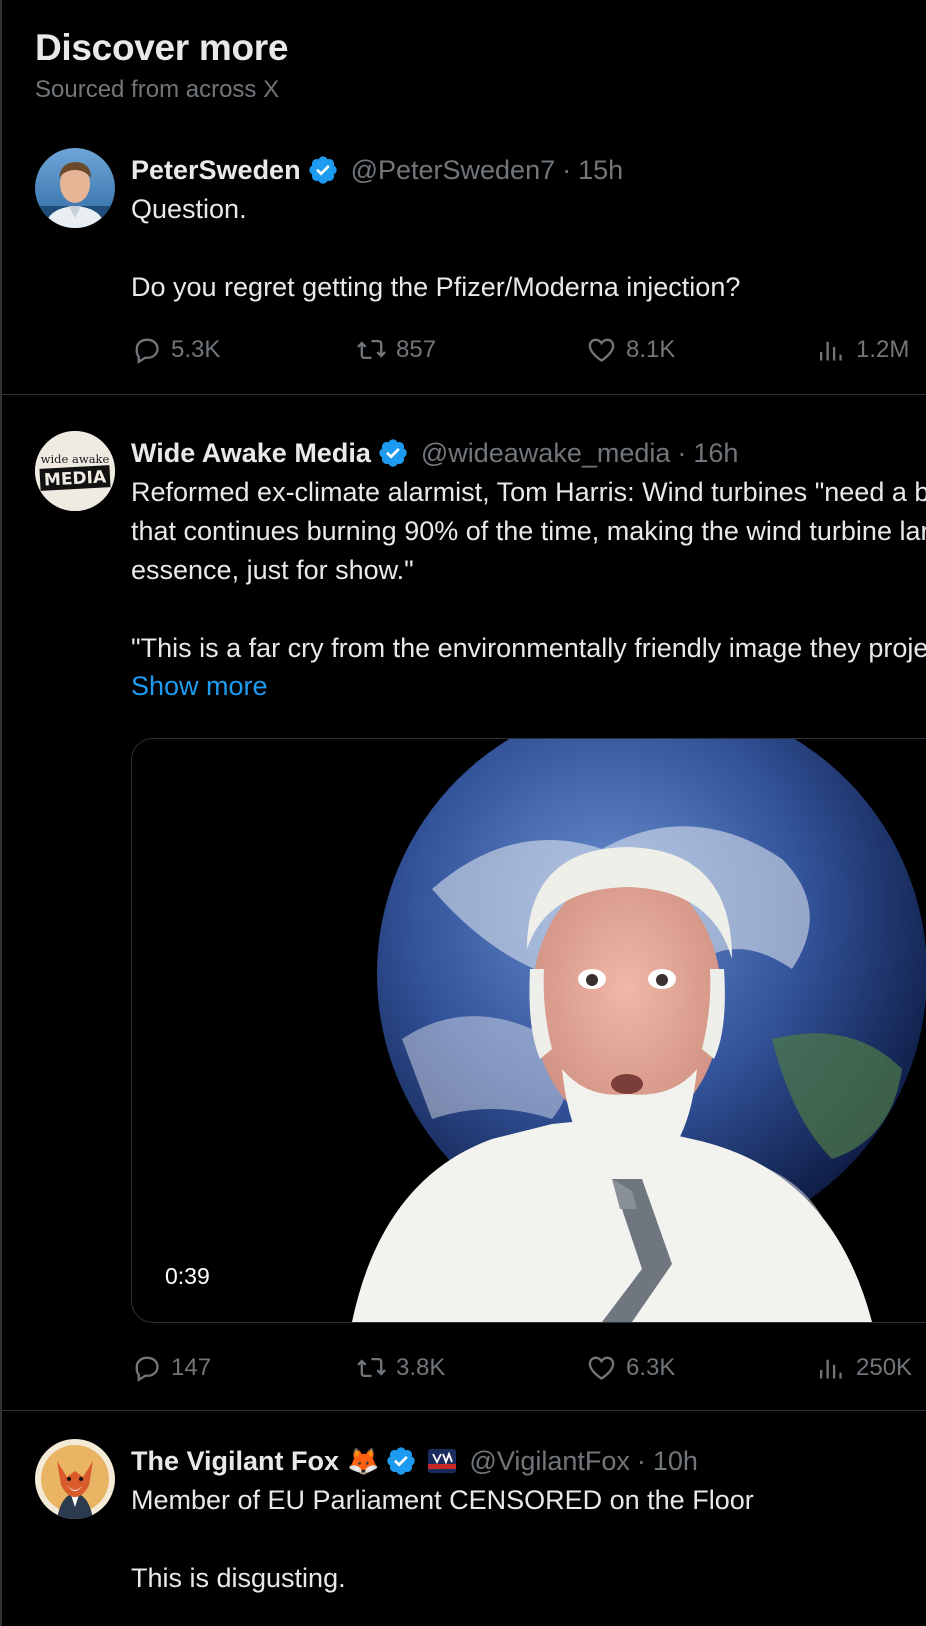 Image resolution: width=926 pixels, height=1626 pixels. Describe the element at coordinates (196, 349) in the screenshot. I see `reply-count: 5.3K` at that location.